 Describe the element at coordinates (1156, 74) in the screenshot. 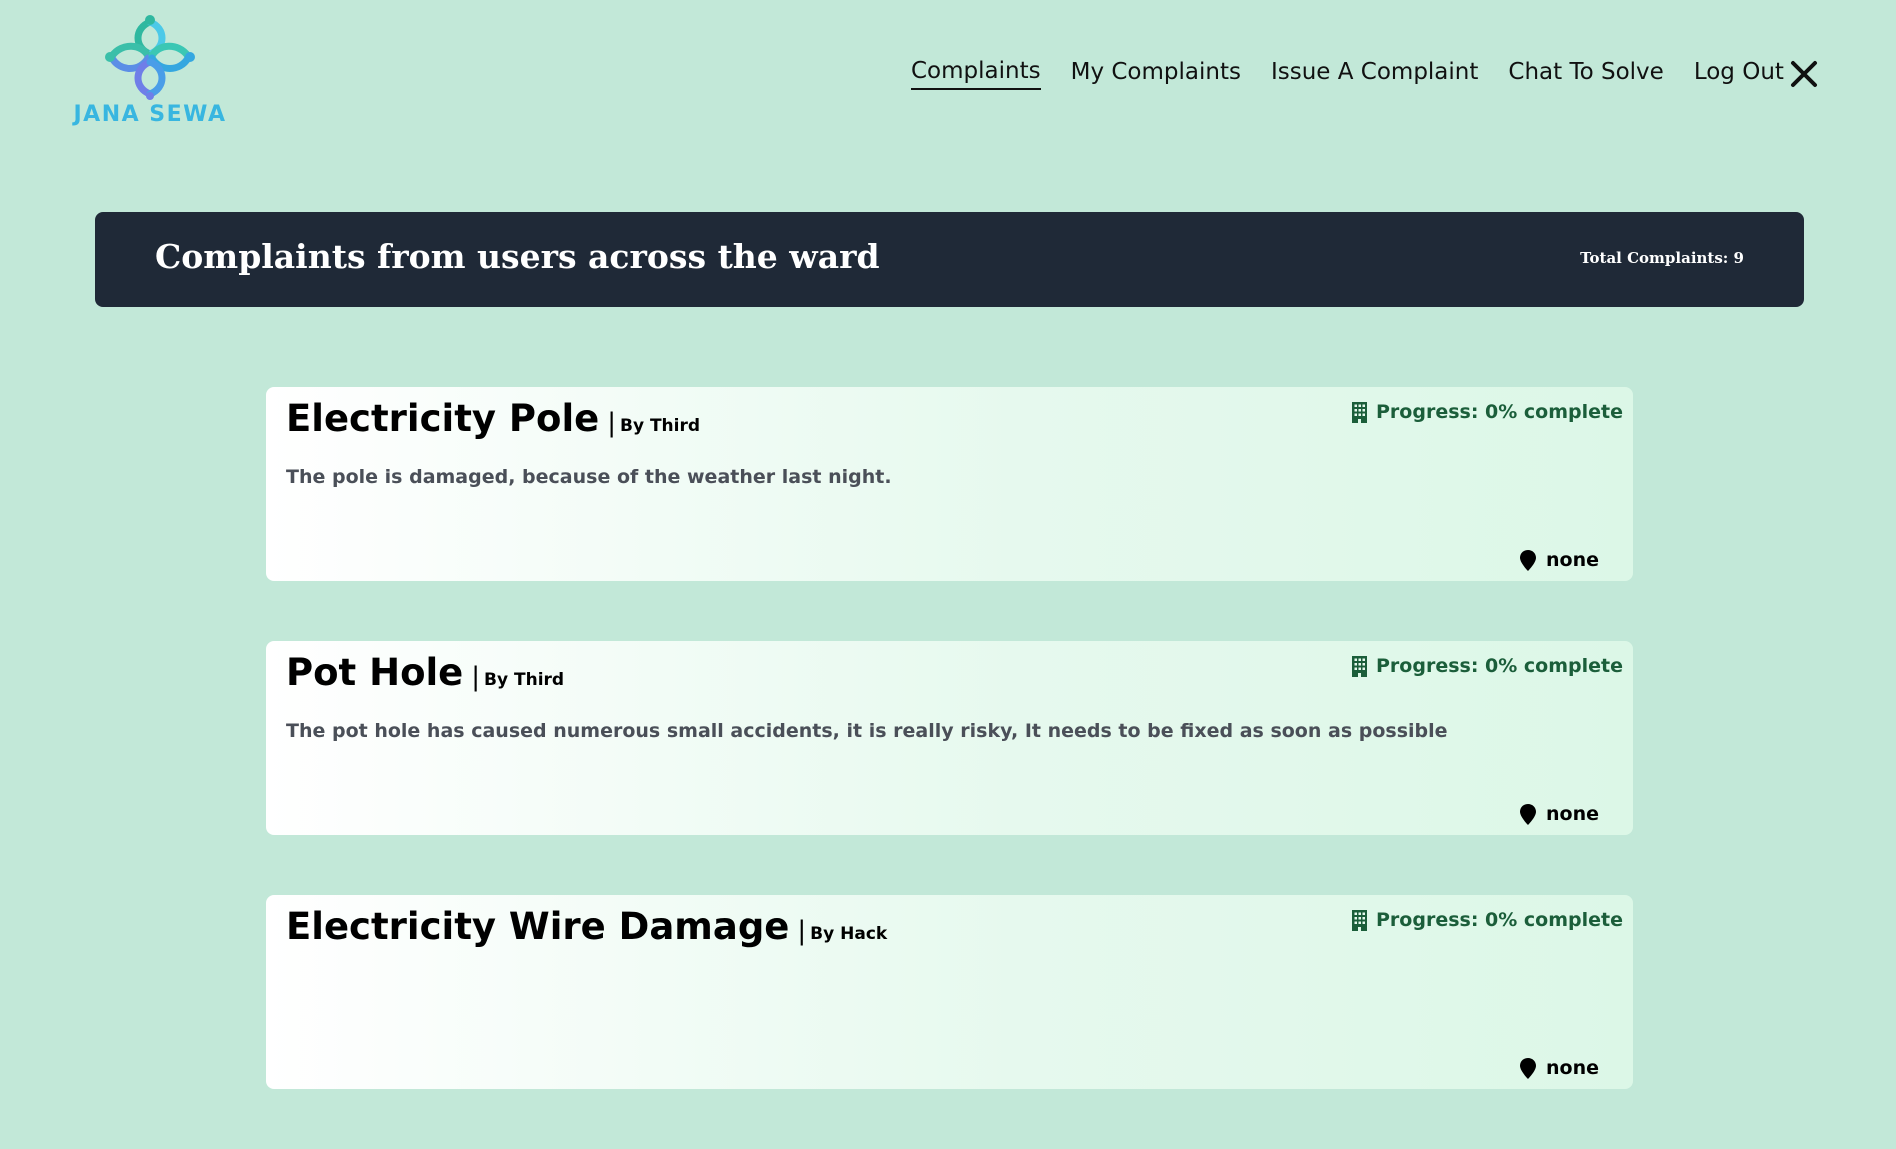

I see `nav-my-complaints: My Complaints` at that location.